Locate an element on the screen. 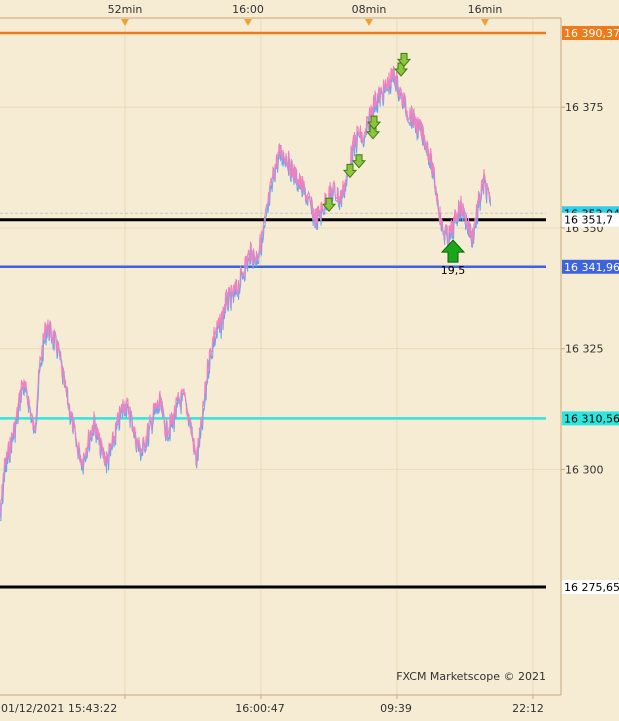 This screenshot has width=619, height=721. watermark: FXCM Marketscope © 2021 is located at coordinates (471, 676).